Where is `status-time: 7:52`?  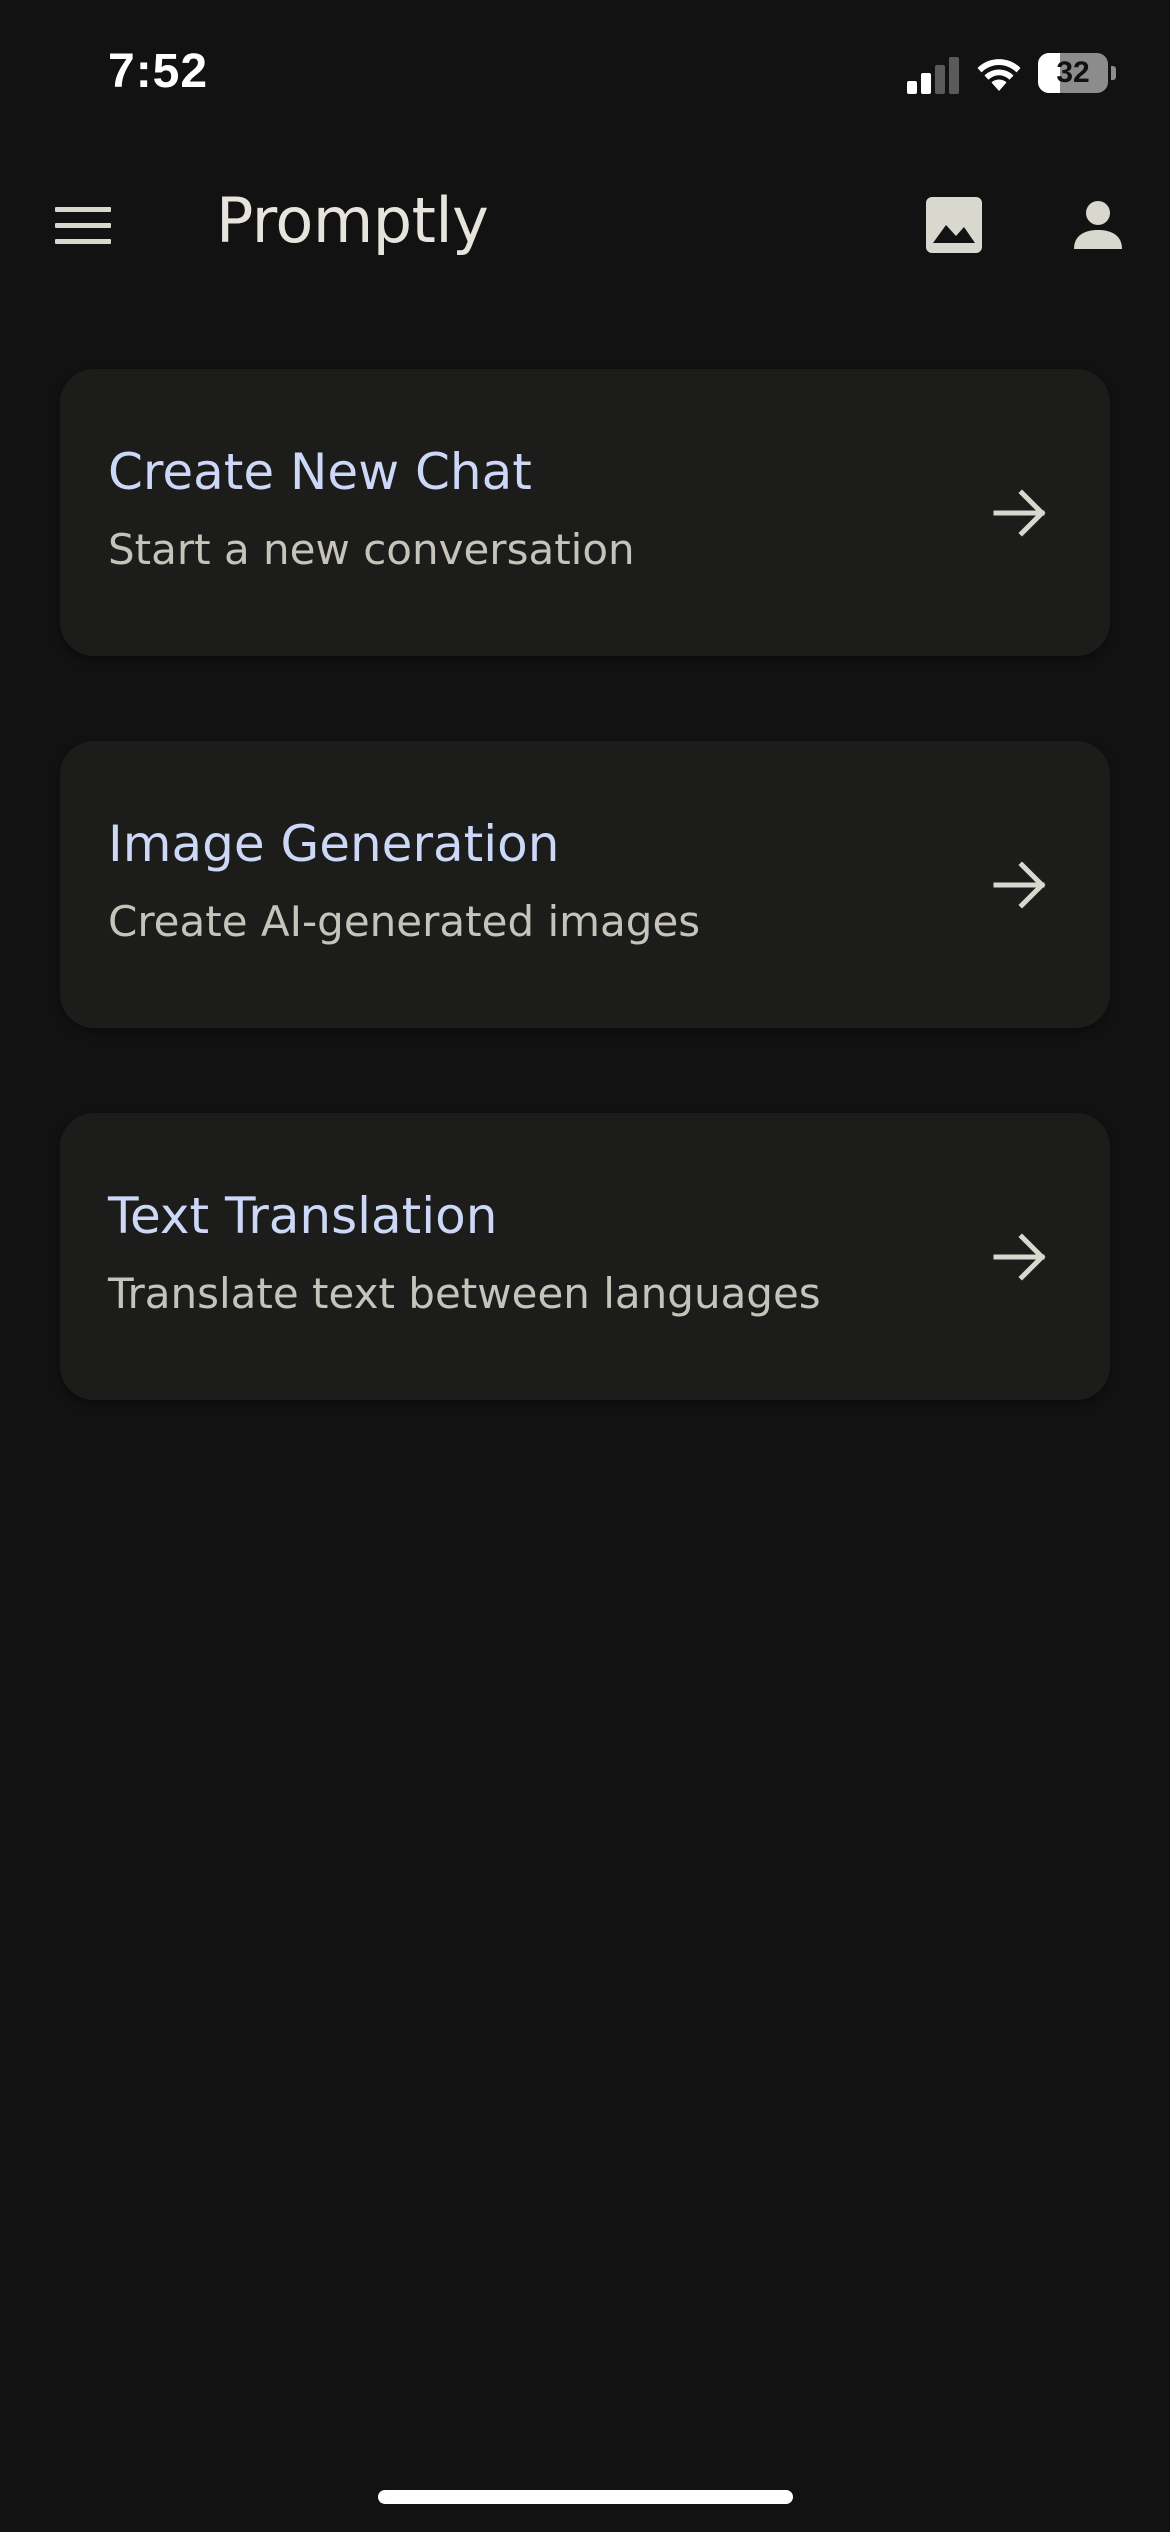 status-time: 7:52 is located at coordinates (158, 71).